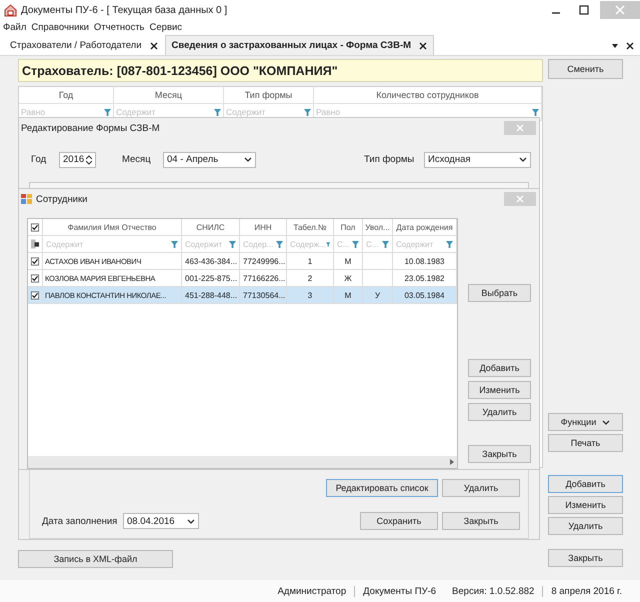 Image resolution: width=640 pixels, height=602 pixels. Describe the element at coordinates (14, 27) in the screenshot. I see `menu-item: Файл` at that location.